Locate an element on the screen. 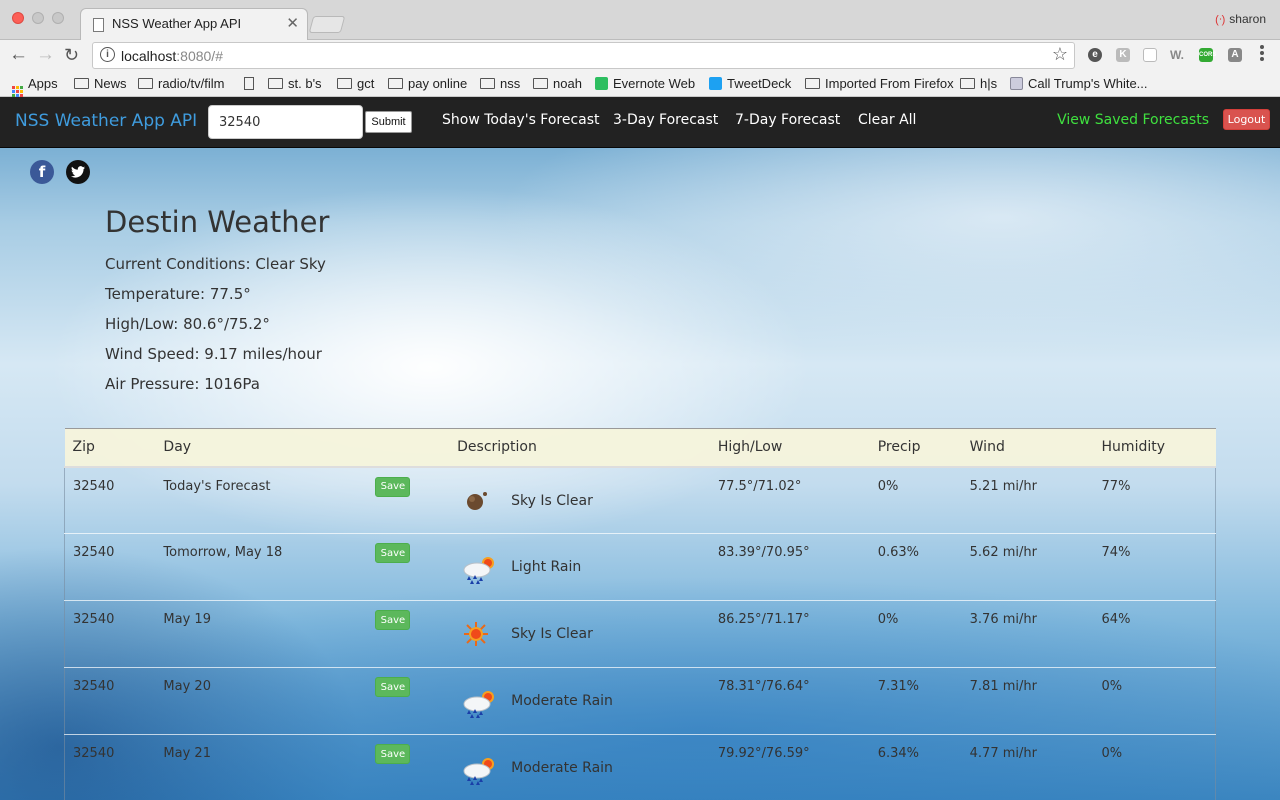 The image size is (1280, 800). sun-icon is located at coordinates (476, 634).